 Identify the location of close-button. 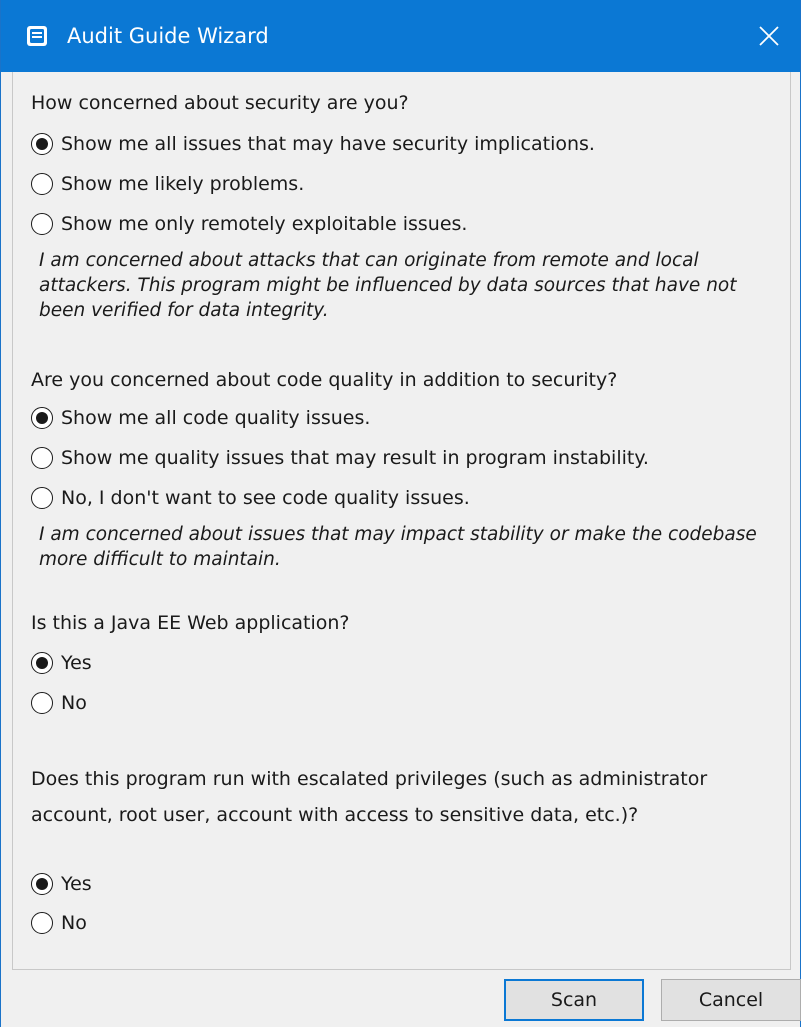
(769, 36).